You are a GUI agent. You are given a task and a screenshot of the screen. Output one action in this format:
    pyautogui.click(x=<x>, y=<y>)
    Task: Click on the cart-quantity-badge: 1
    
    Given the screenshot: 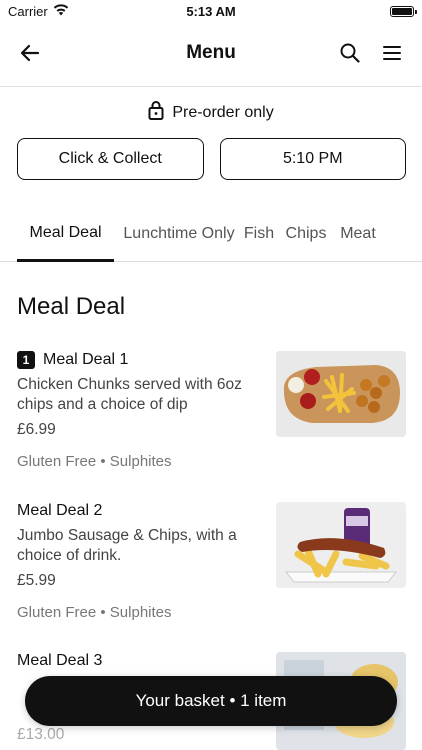 What is the action you would take?
    pyautogui.click(x=26, y=360)
    